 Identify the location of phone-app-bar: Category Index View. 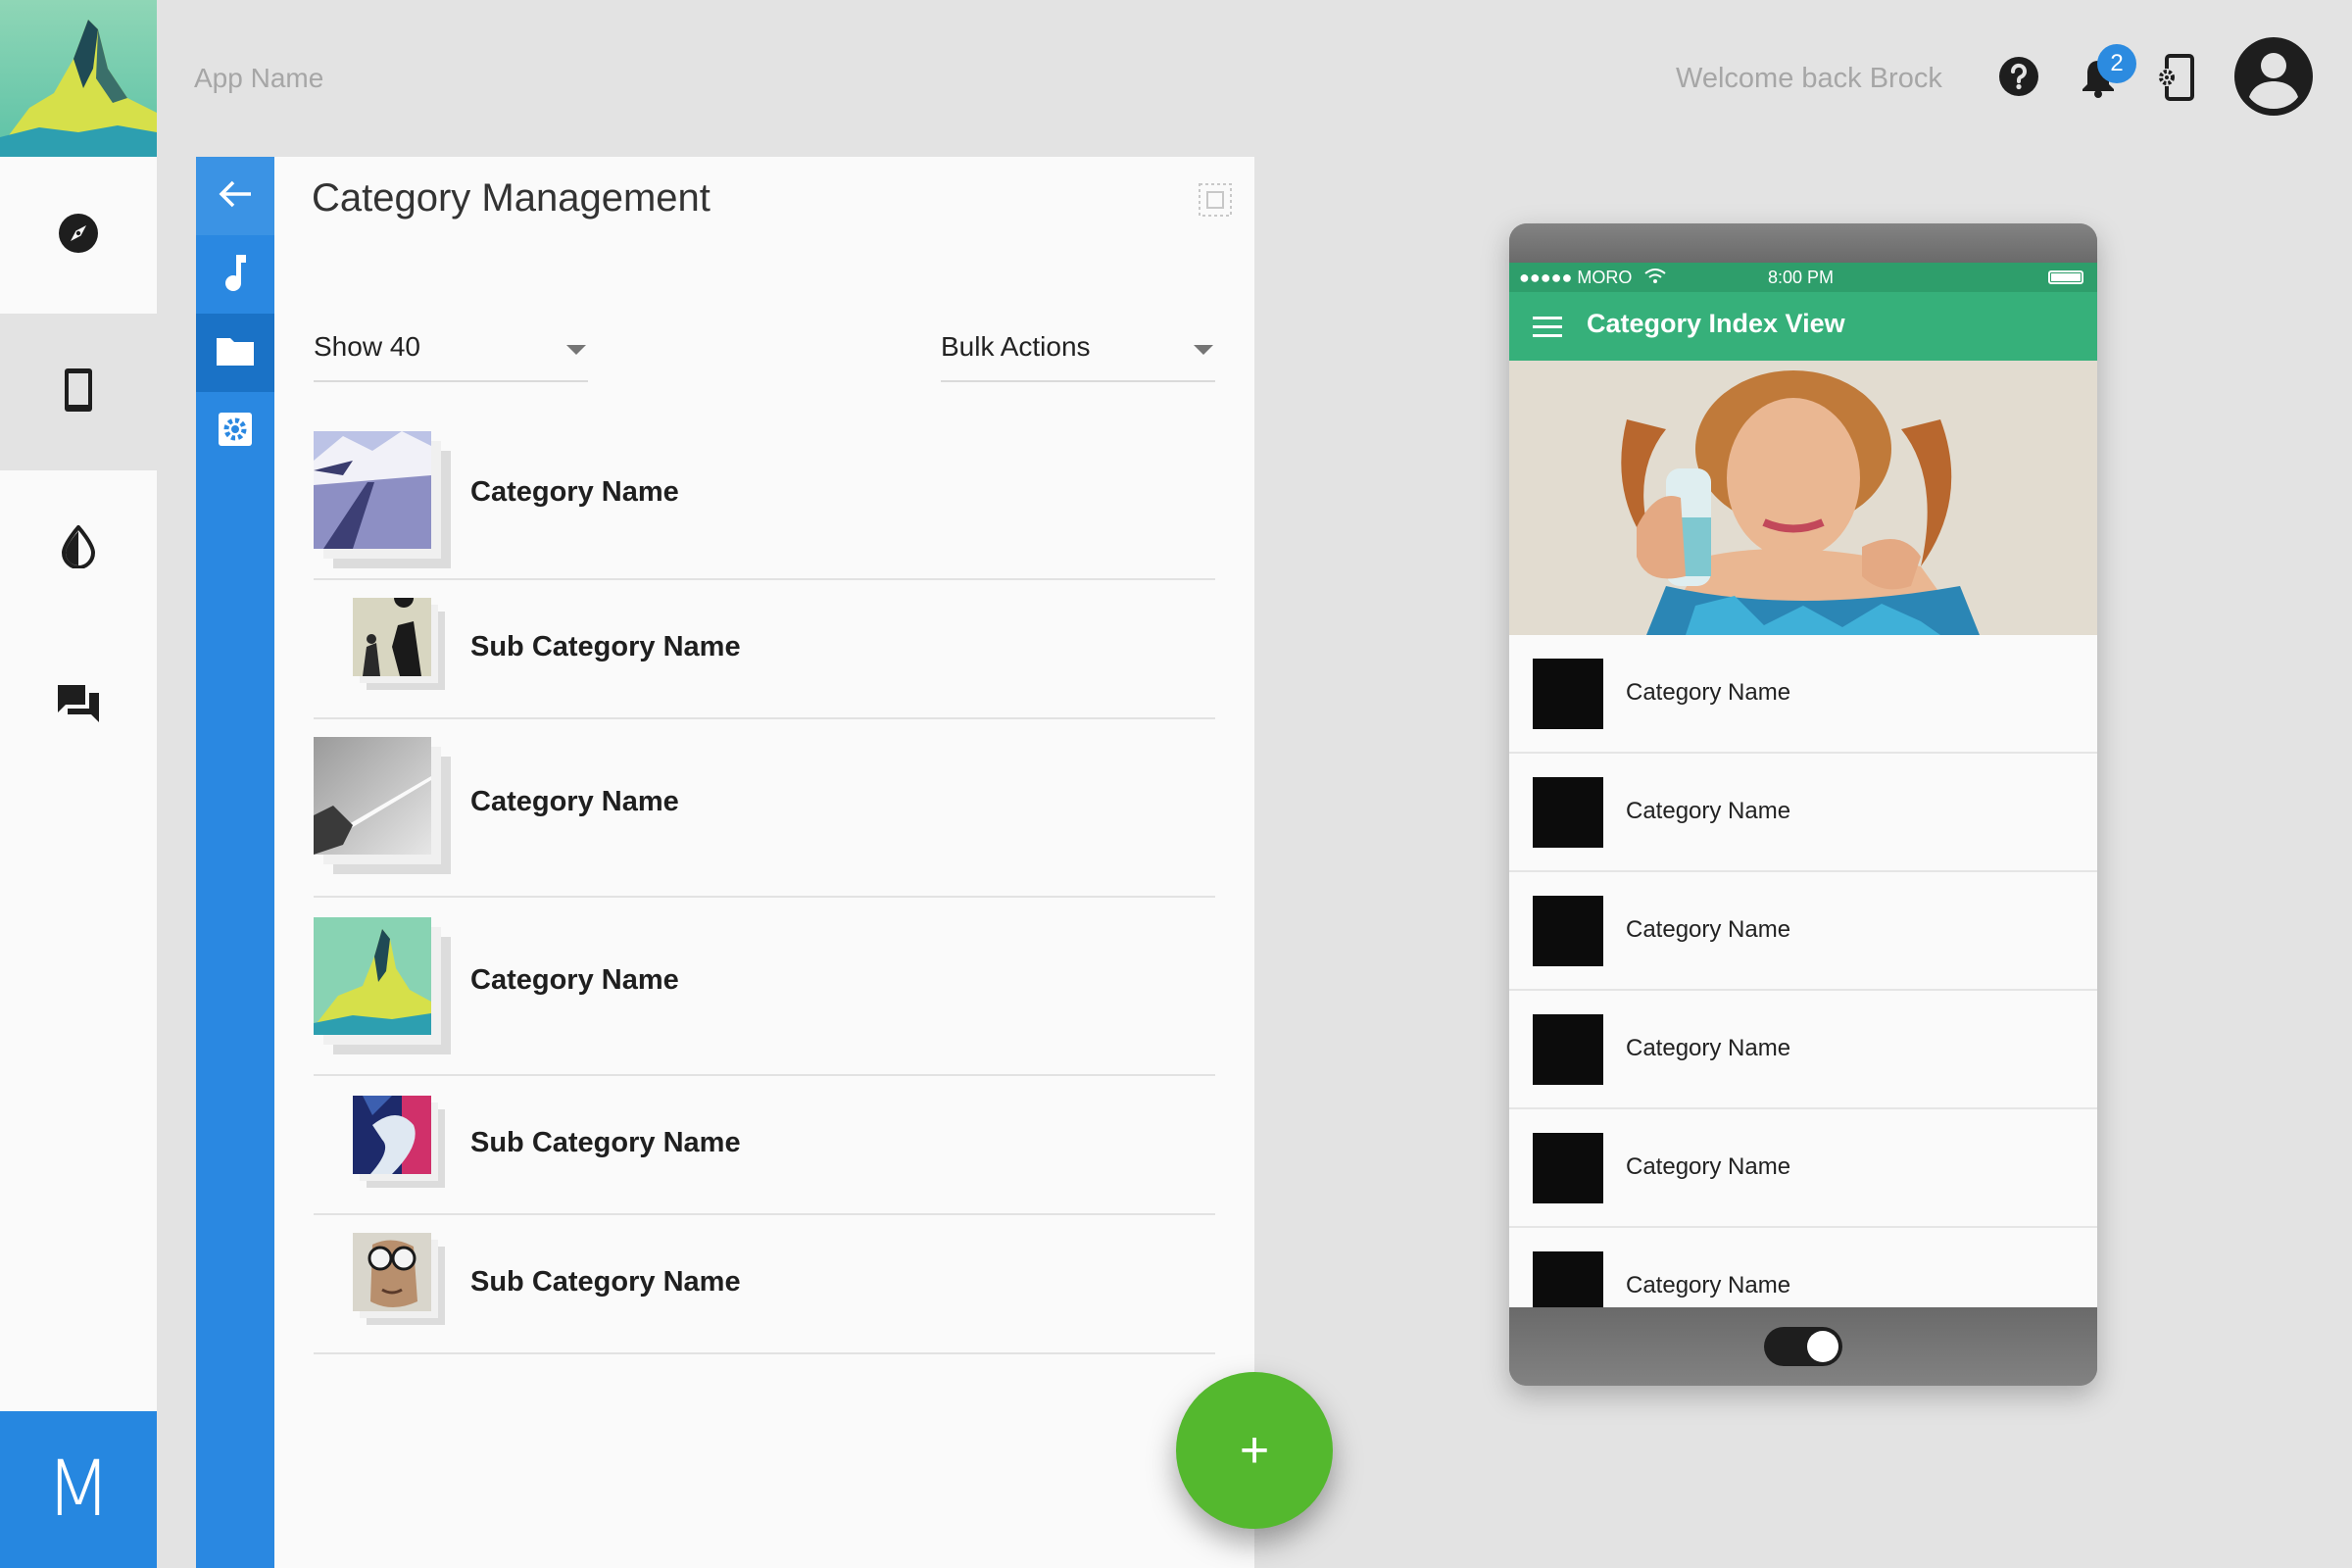
(1803, 326).